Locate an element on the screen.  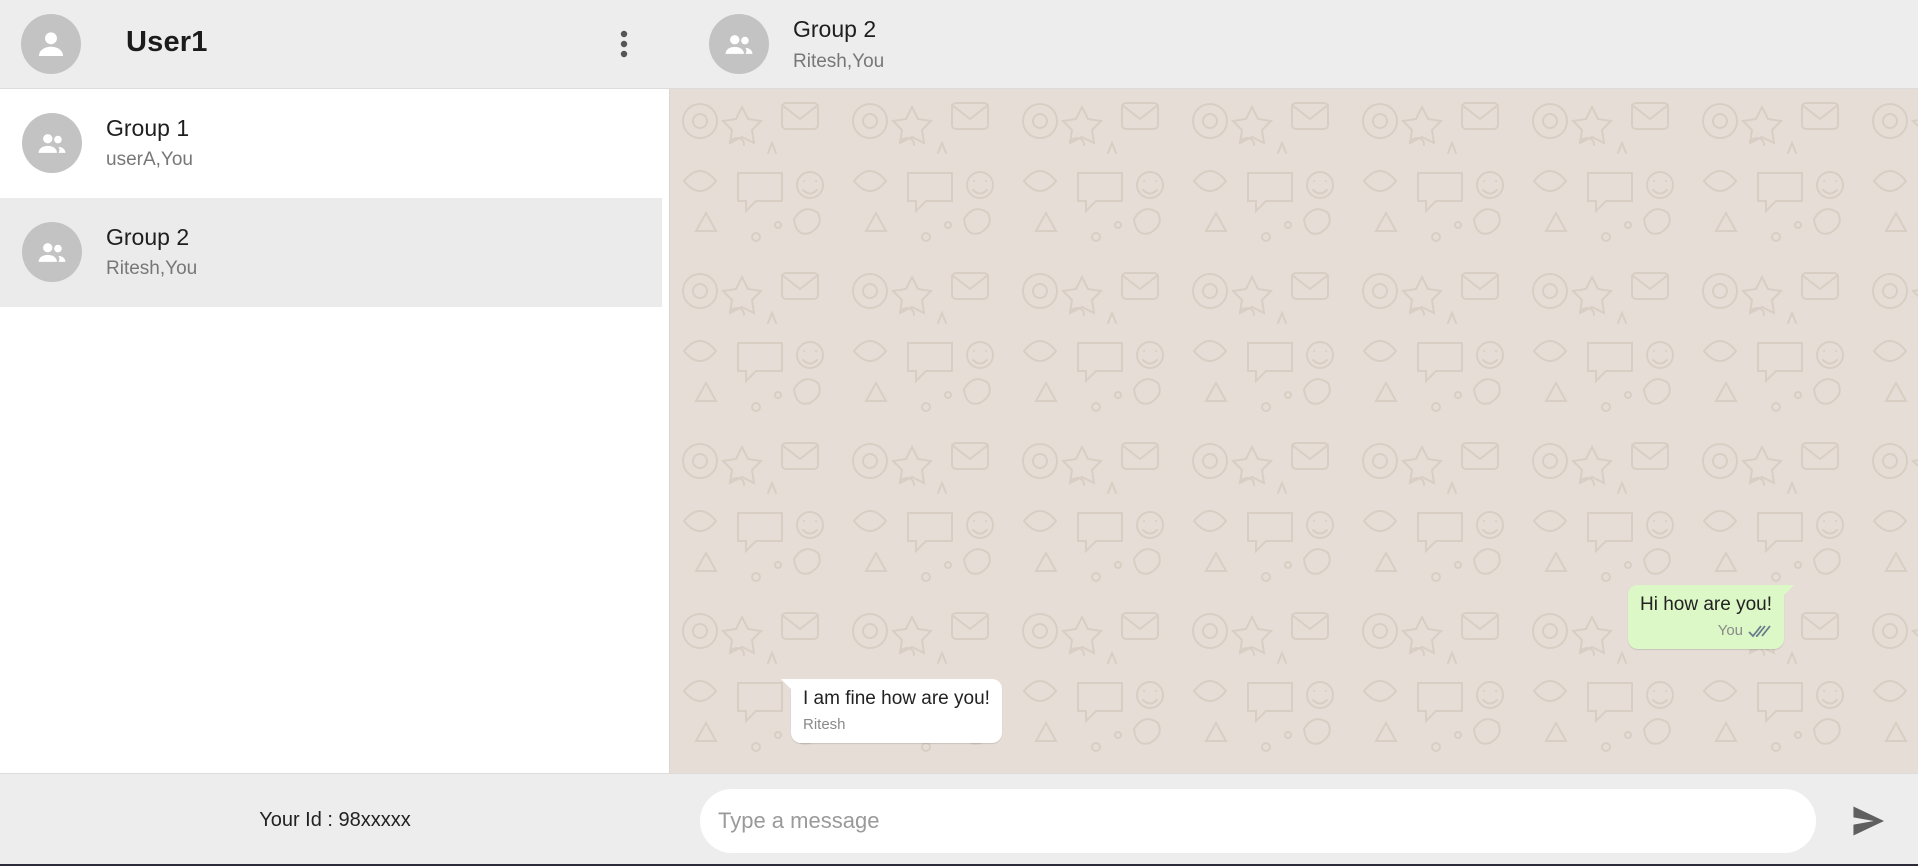
message-meta: You is located at coordinates (1706, 630).